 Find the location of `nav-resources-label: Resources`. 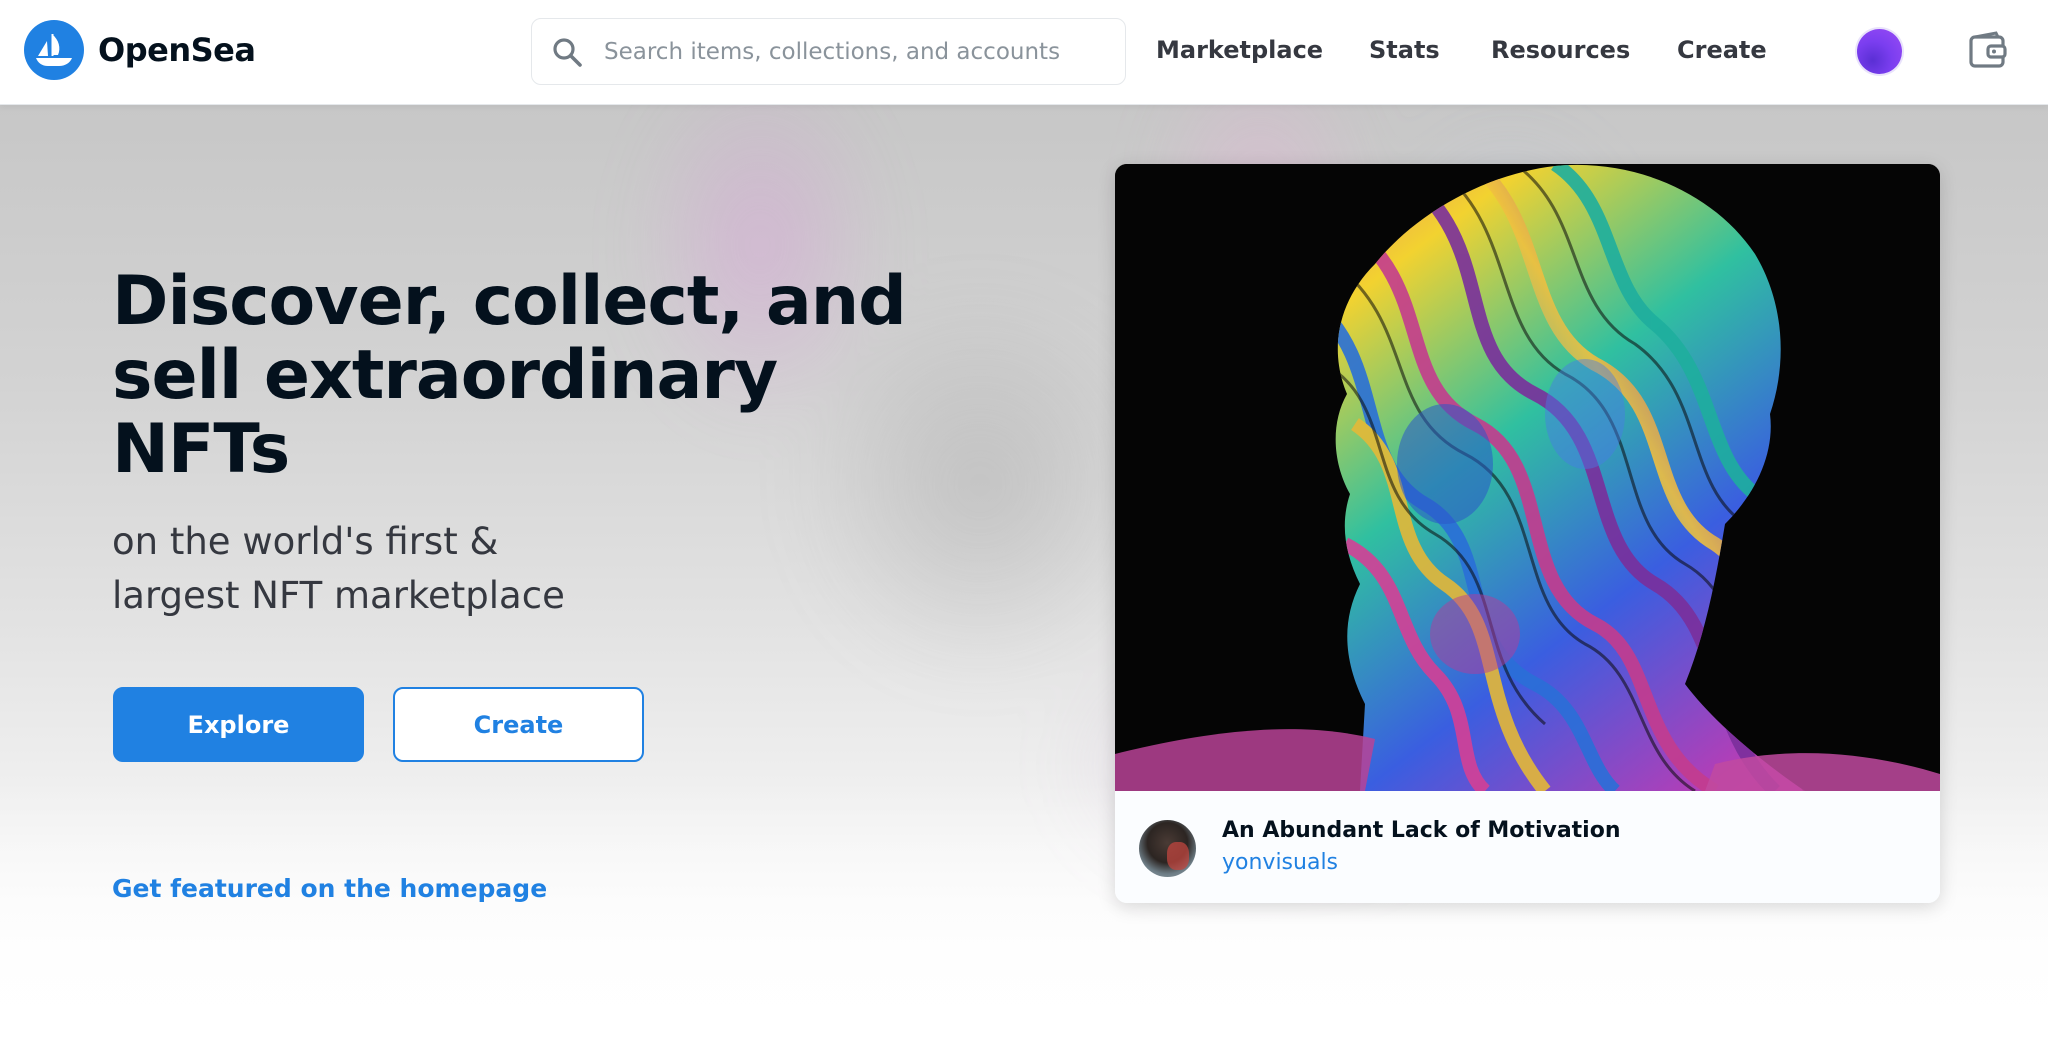

nav-resources-label: Resources is located at coordinates (1560, 50).